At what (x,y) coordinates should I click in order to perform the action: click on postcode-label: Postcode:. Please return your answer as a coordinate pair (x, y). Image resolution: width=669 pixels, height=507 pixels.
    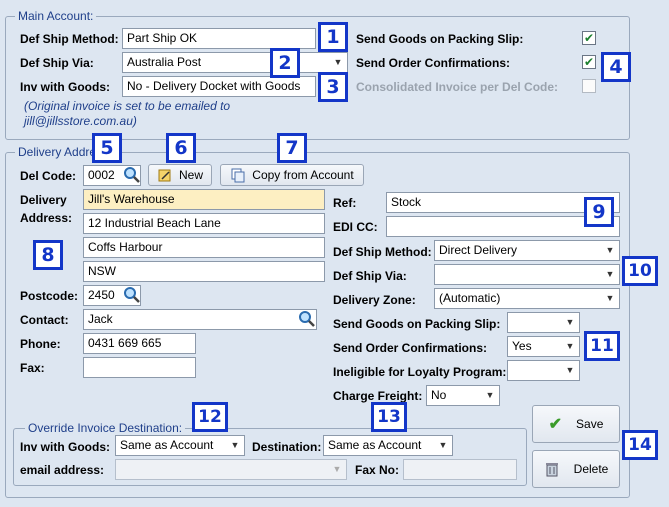
    Looking at the image, I should click on (49, 296).